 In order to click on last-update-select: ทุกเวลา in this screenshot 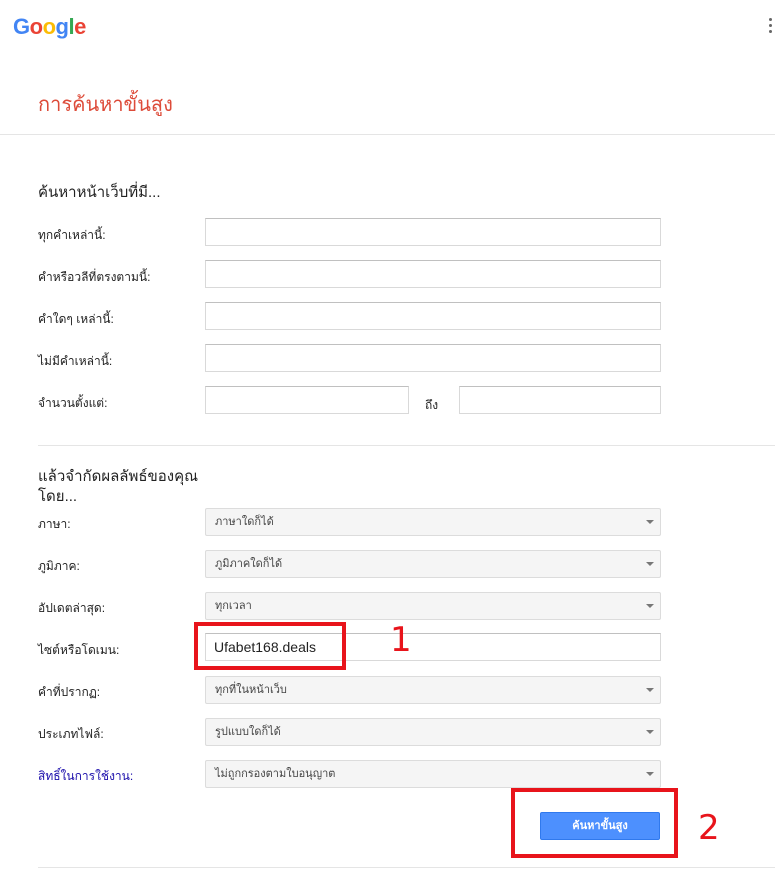, I will do `click(433, 606)`.